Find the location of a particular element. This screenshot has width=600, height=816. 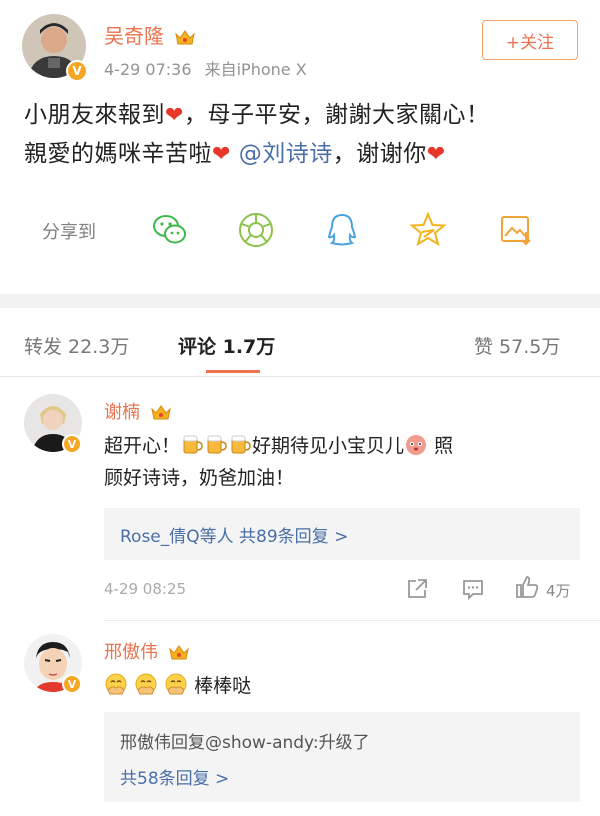

post-text-line2-b: ，谢谢你 is located at coordinates (379, 154).